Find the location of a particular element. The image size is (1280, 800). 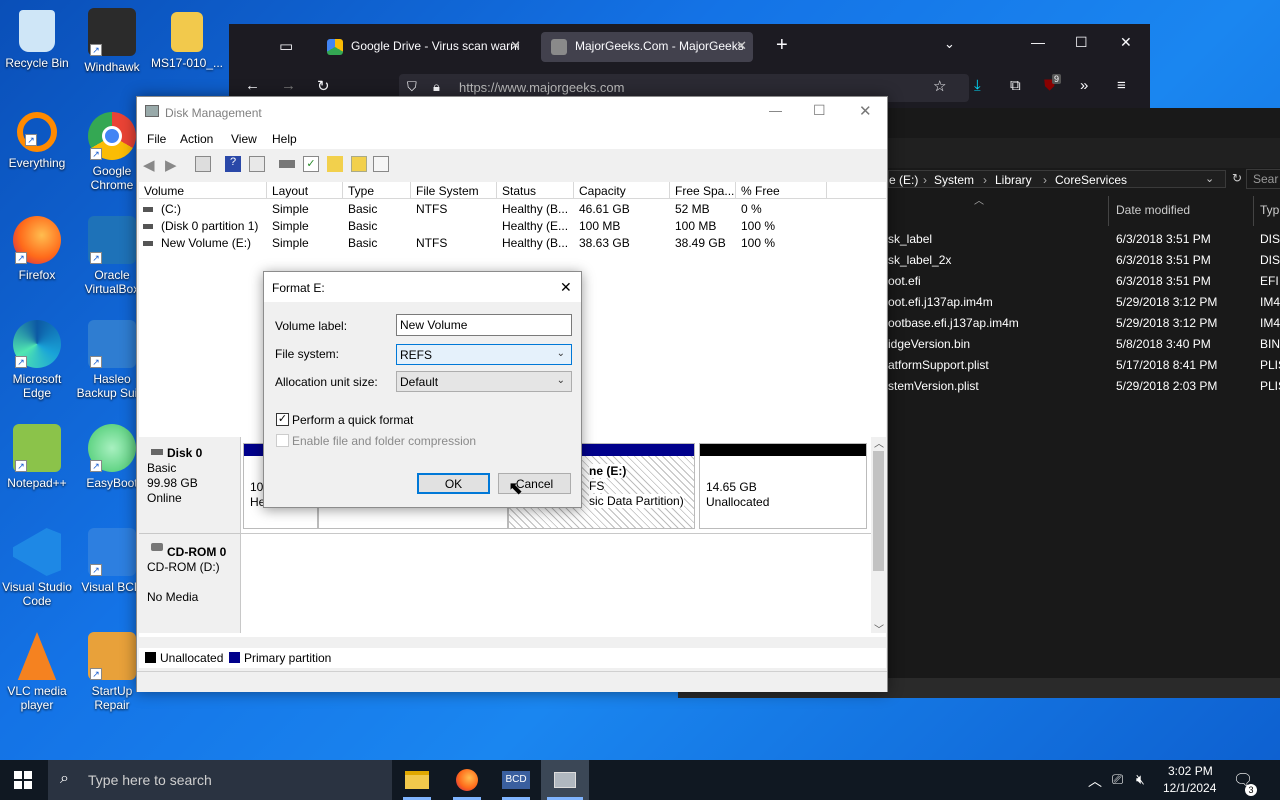

tray-overflow-icon: ︿ is located at coordinates (1095, 781).